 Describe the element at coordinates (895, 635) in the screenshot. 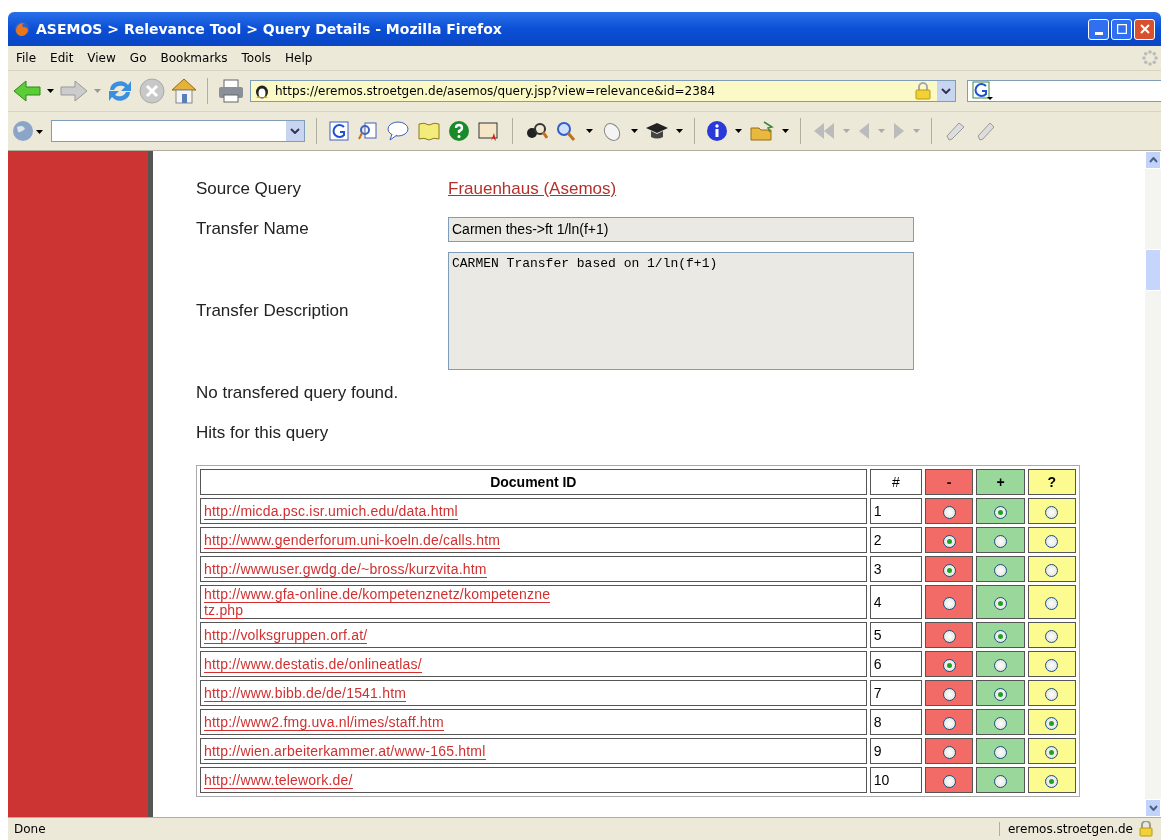

I see `table-cell: 5` at that location.